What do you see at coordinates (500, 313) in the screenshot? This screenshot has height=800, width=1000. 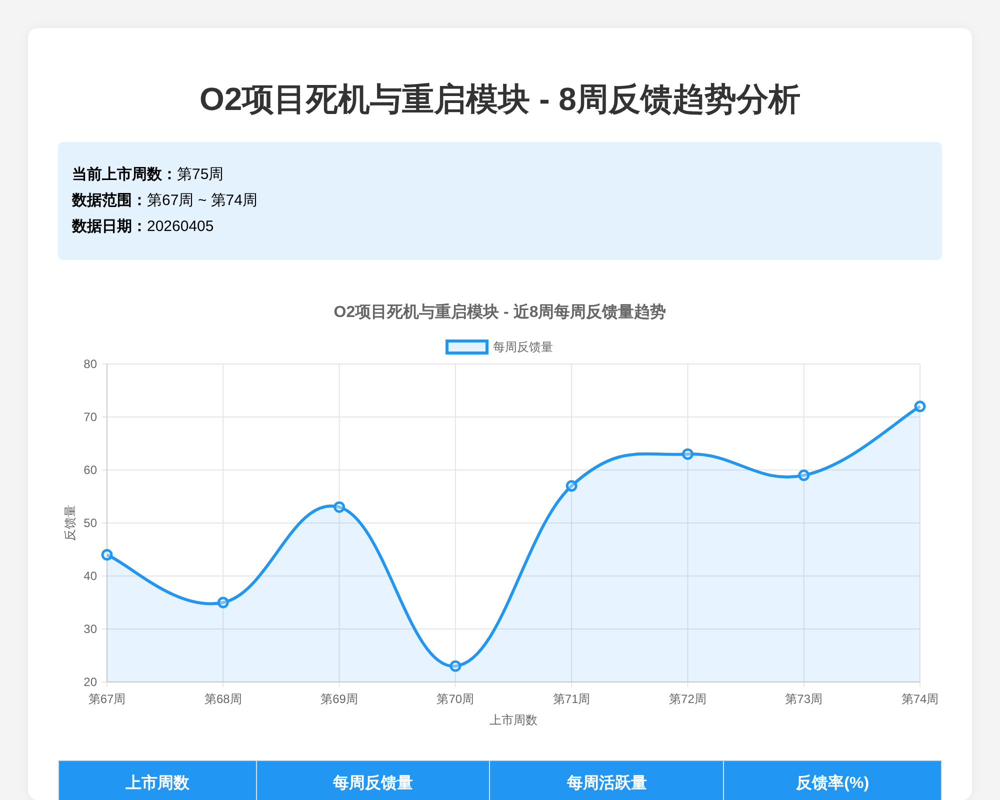 I see `chart-title: O2项目死机与重启模块 - 近8周每周反馈量趋势` at bounding box center [500, 313].